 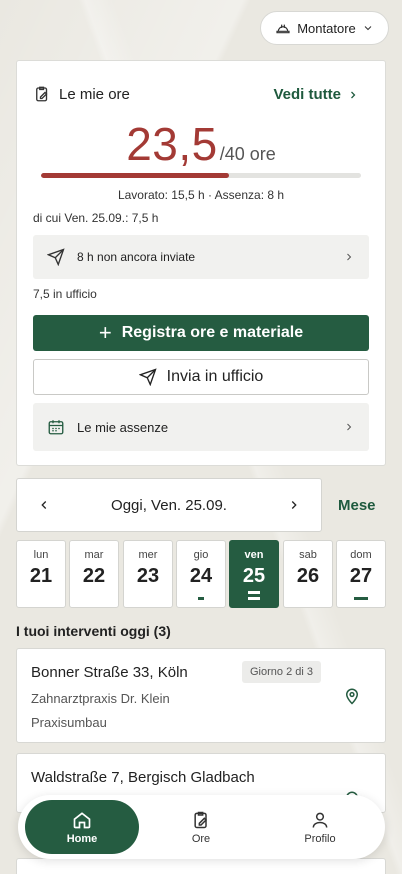 I want to click on register-hours-label: Registra ore e materiale, so click(x=212, y=332).